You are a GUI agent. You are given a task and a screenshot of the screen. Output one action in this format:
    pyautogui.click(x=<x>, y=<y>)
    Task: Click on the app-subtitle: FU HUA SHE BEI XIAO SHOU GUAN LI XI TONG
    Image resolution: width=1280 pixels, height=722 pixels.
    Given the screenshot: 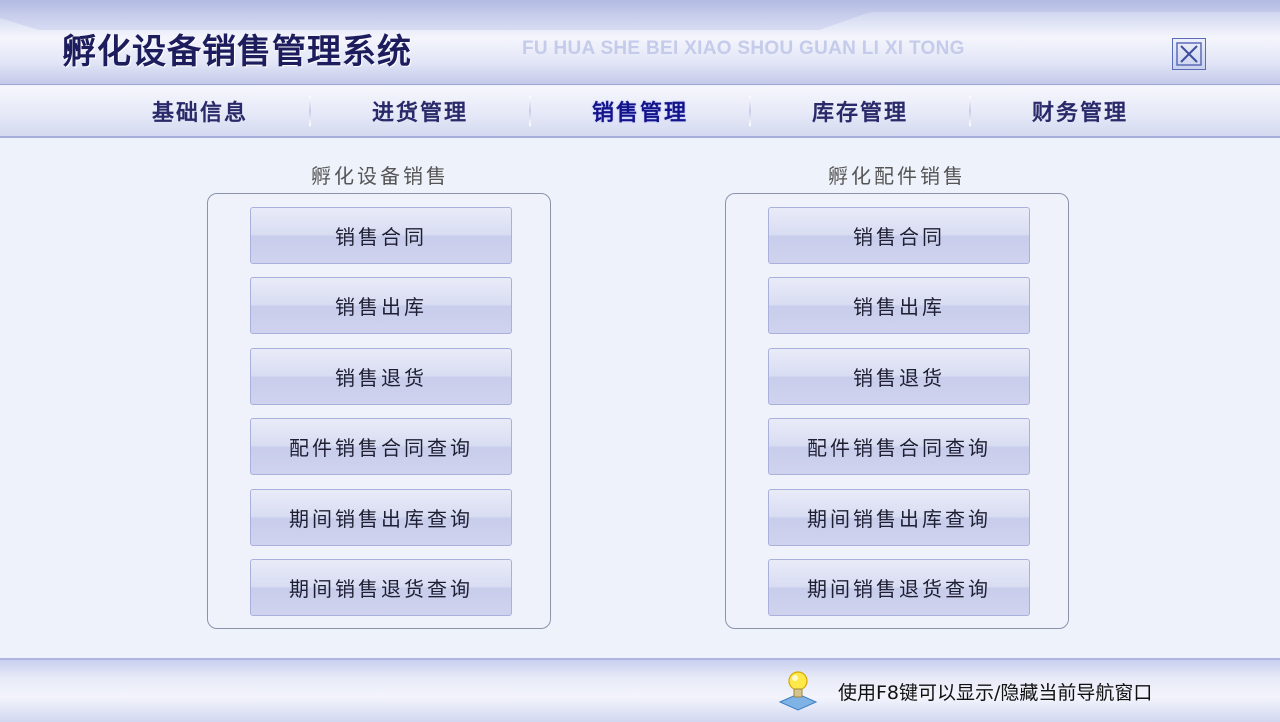 What is the action you would take?
    pyautogui.click(x=743, y=48)
    